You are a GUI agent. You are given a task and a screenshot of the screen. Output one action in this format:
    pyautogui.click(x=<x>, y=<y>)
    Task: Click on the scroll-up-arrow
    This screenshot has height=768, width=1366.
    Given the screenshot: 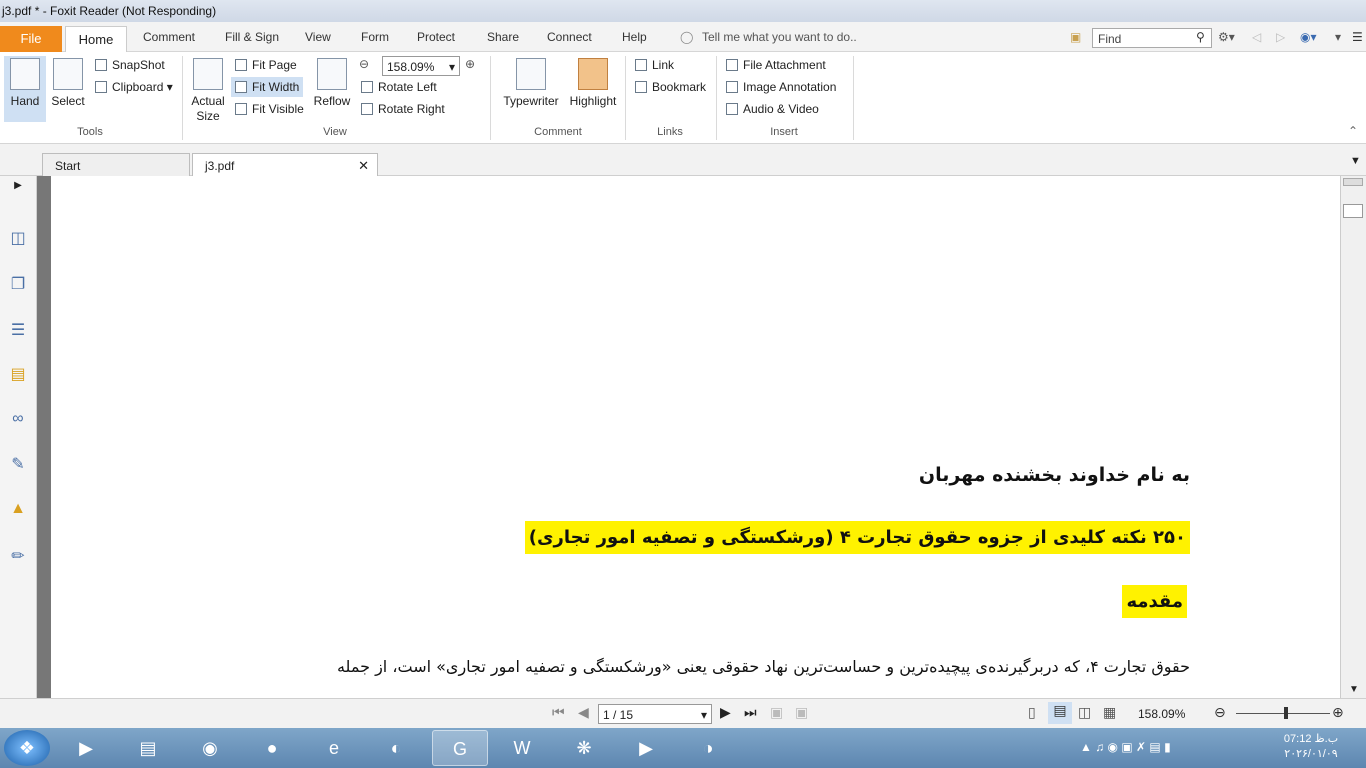 What is the action you would take?
    pyautogui.click(x=1353, y=182)
    